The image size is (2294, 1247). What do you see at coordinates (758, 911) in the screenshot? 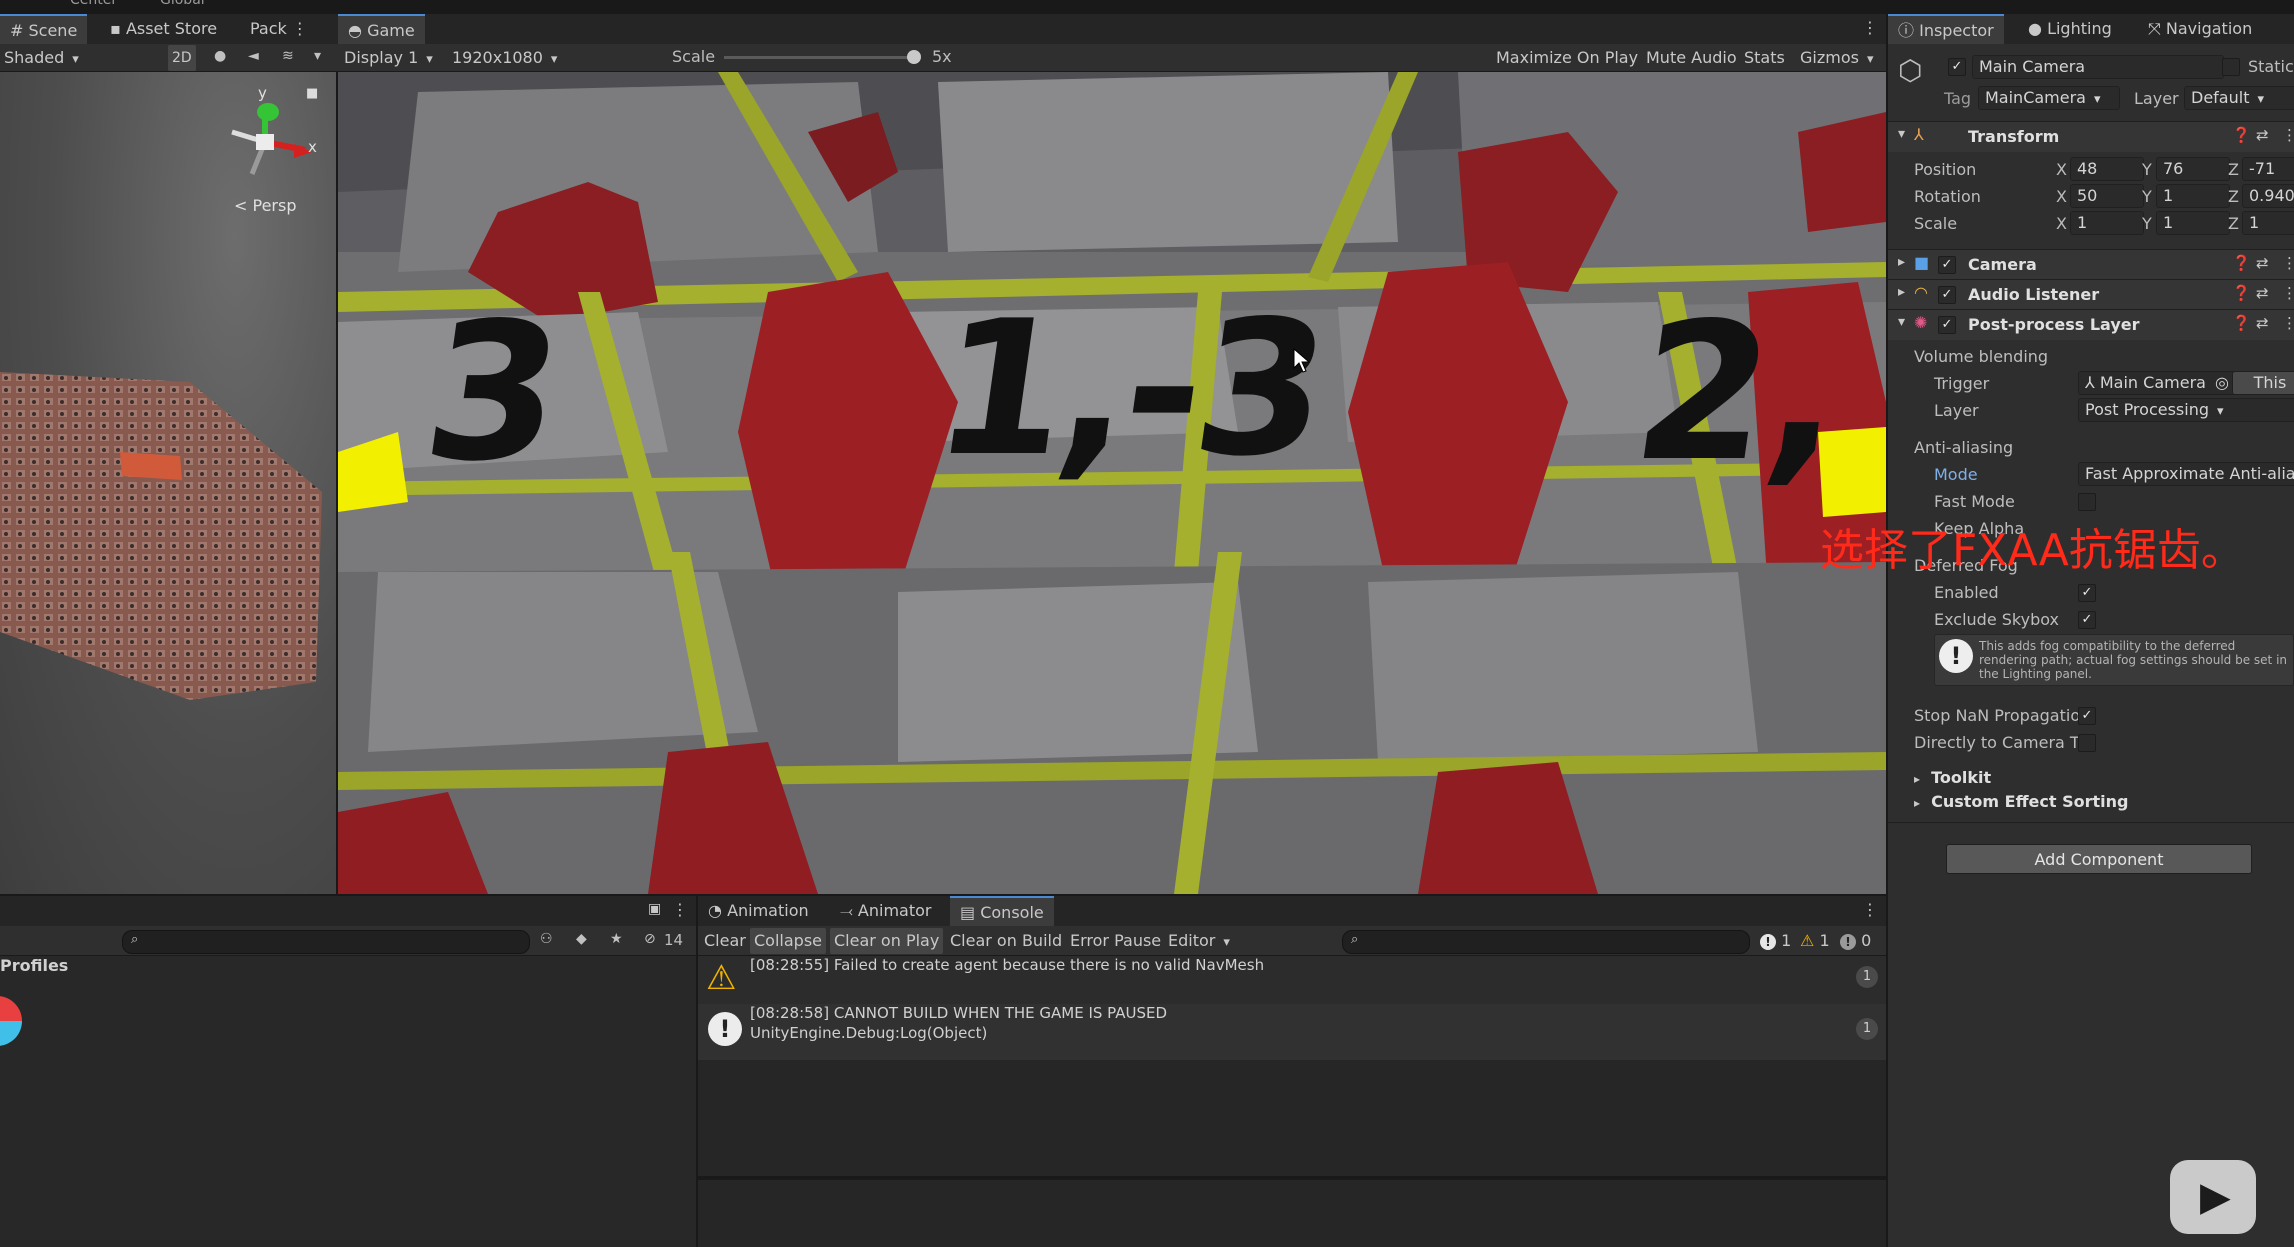
I see `tab-animation: ◔ Animation` at bounding box center [758, 911].